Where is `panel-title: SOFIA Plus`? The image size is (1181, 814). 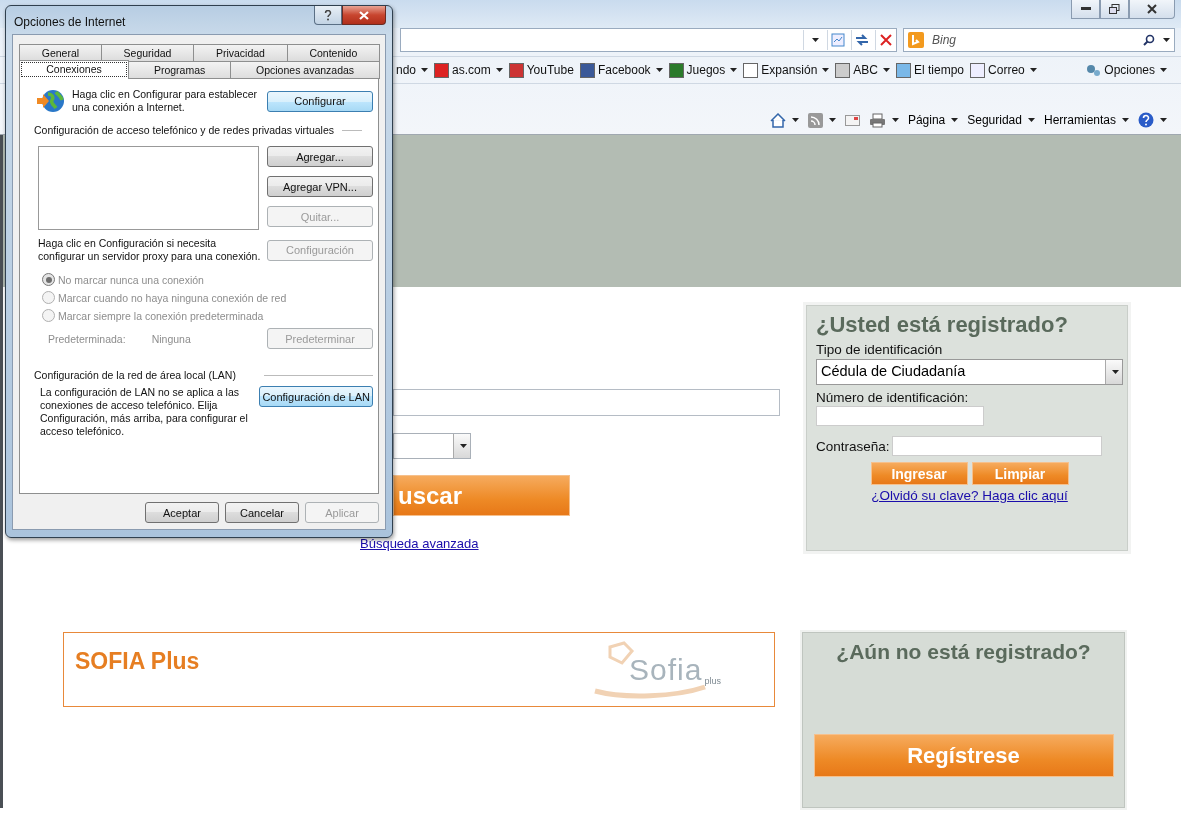
panel-title: SOFIA Plus is located at coordinates (137, 661).